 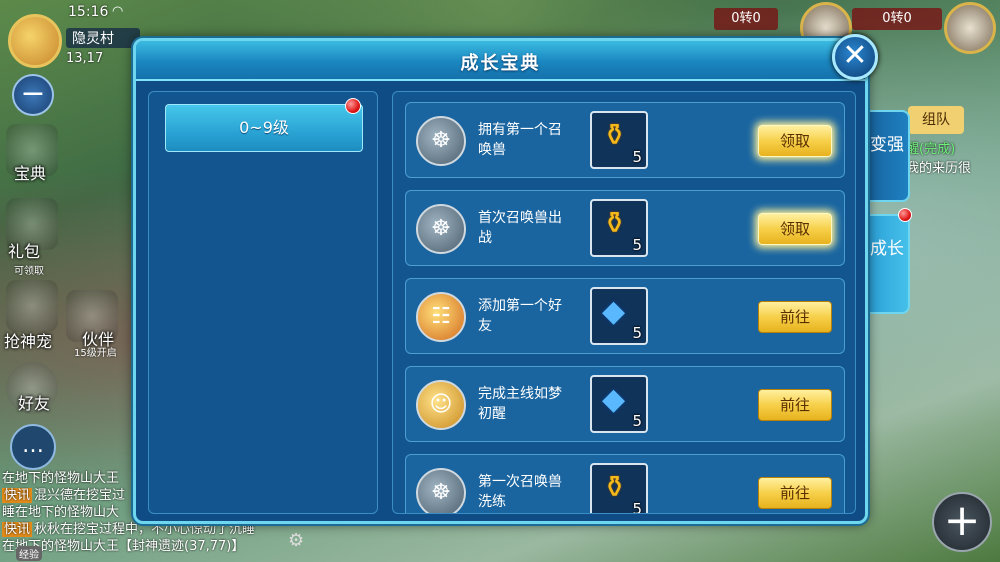 What do you see at coordinates (931, 149) in the screenshot?
I see `quest-status: 醒(完成)` at bounding box center [931, 149].